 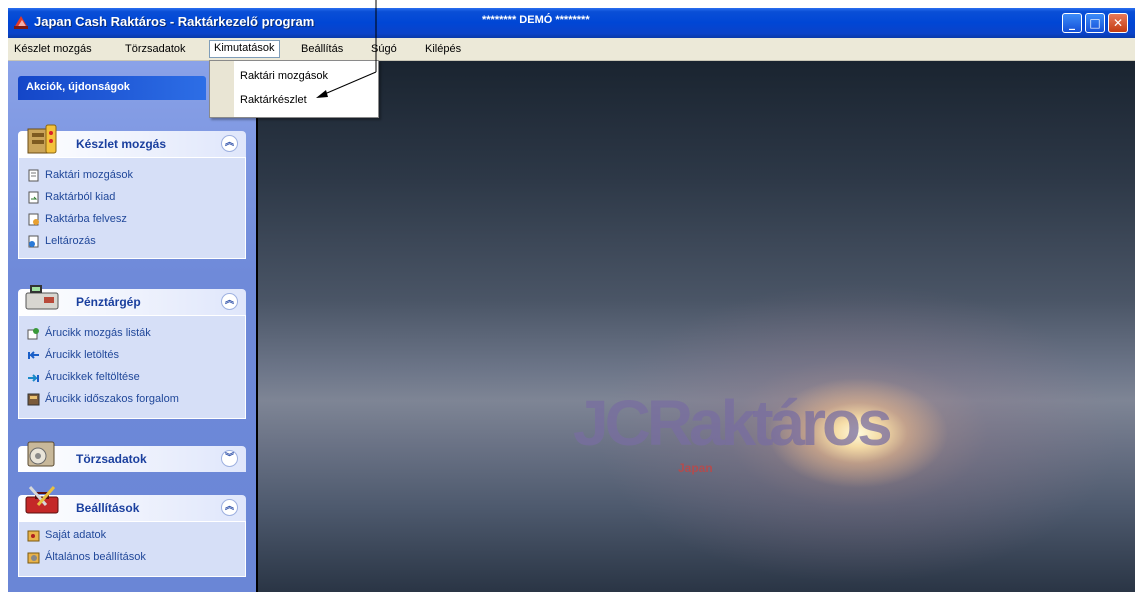 I want to click on link-arucikk-mozgas-listak: Árucikk mozgás listák, so click(x=98, y=333).